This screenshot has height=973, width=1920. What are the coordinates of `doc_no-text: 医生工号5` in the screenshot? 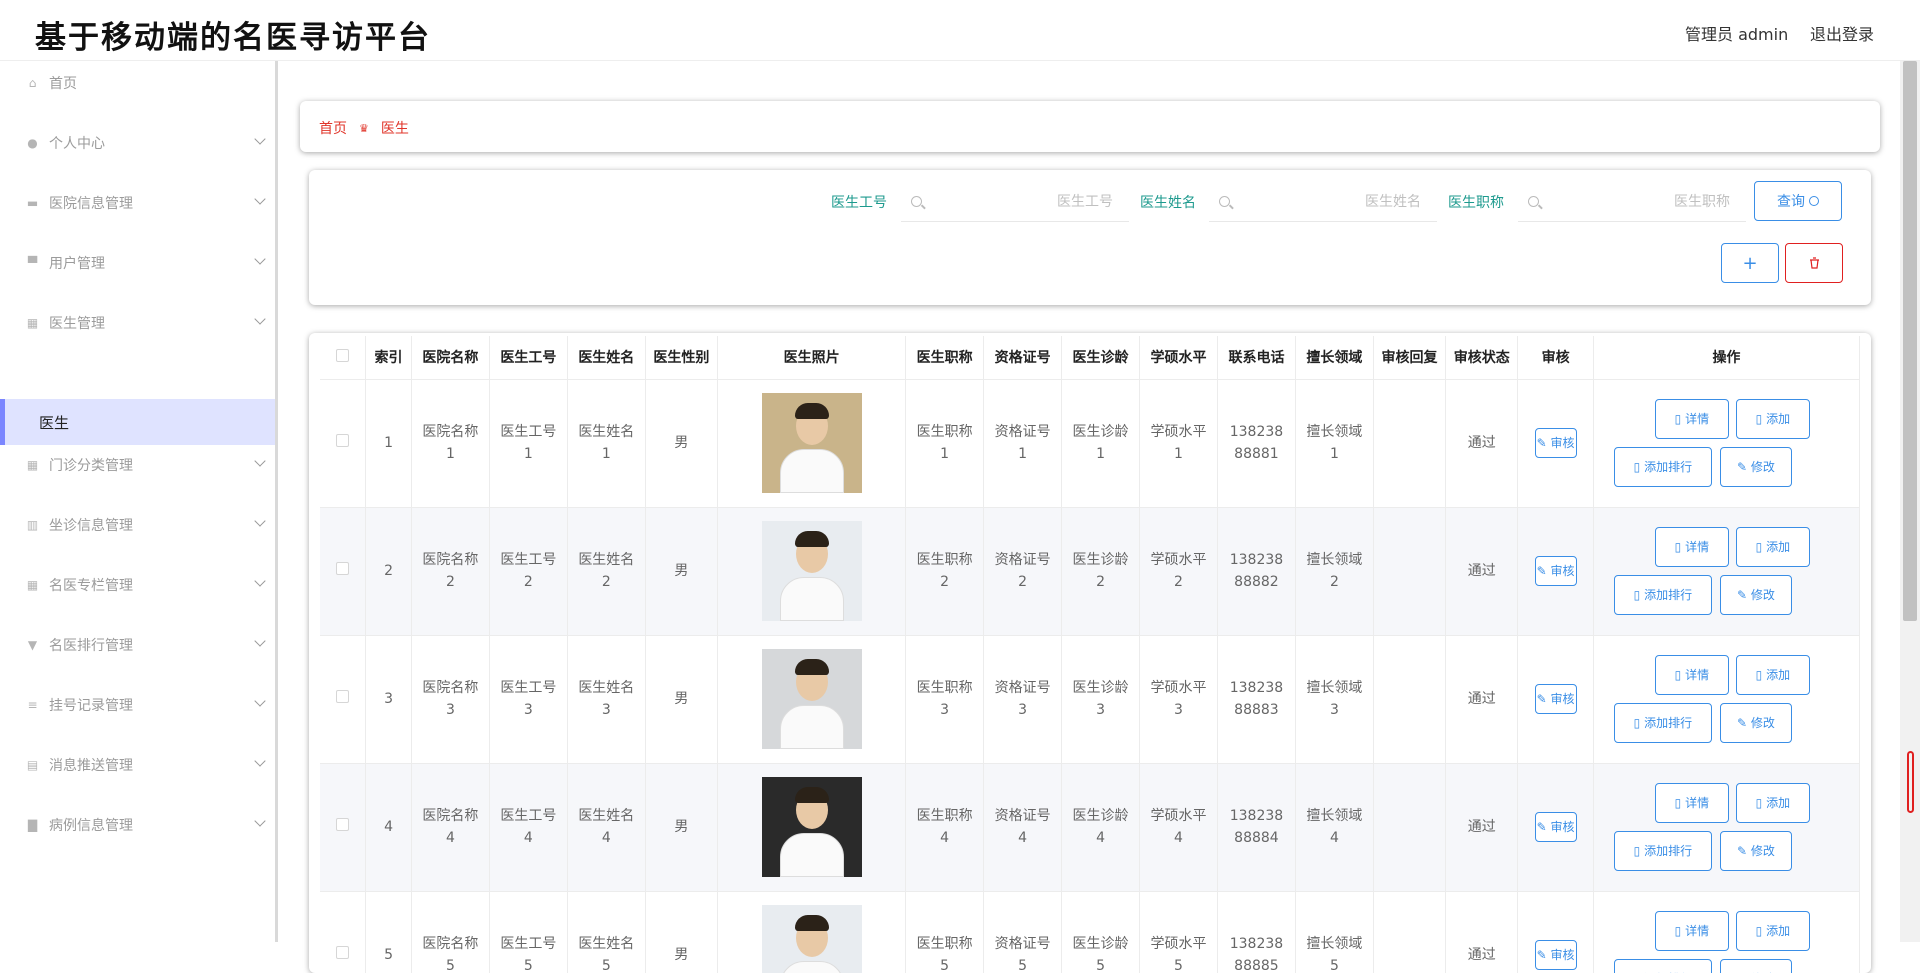 It's located at (528, 953).